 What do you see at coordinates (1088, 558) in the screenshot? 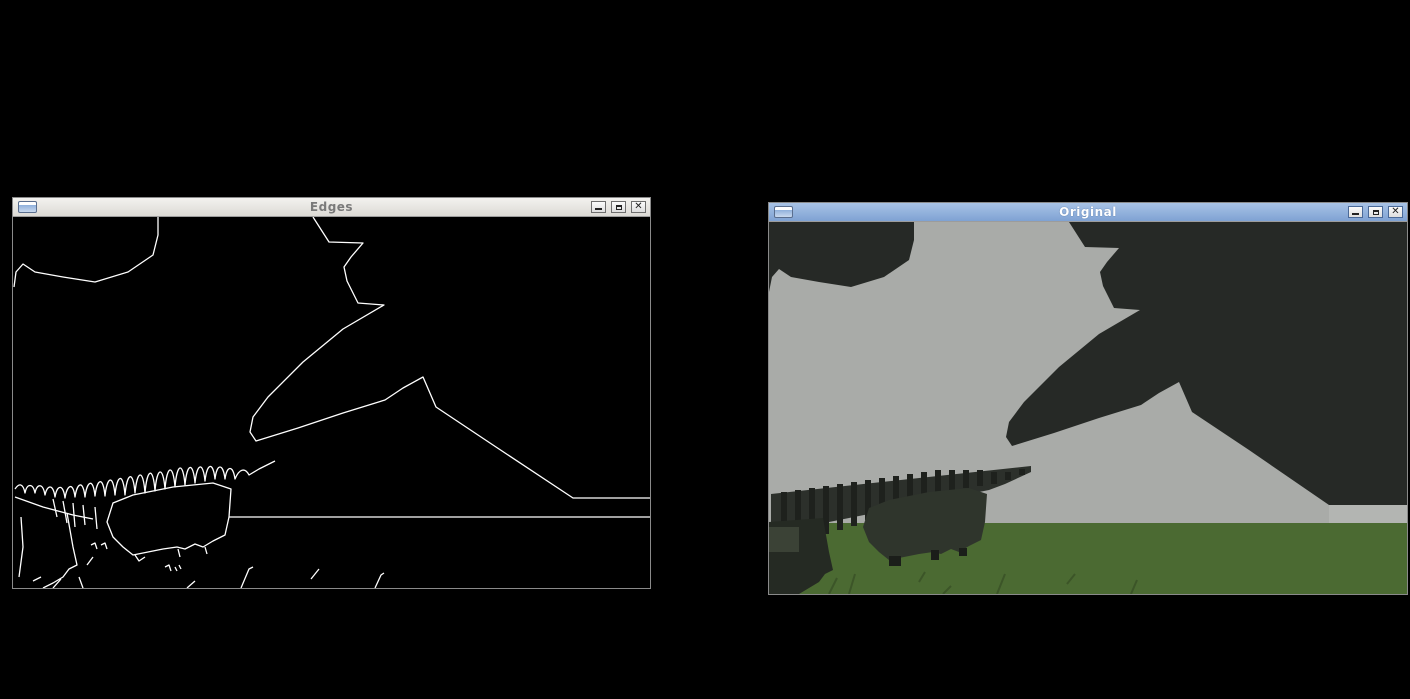
I see `ground-region` at bounding box center [1088, 558].